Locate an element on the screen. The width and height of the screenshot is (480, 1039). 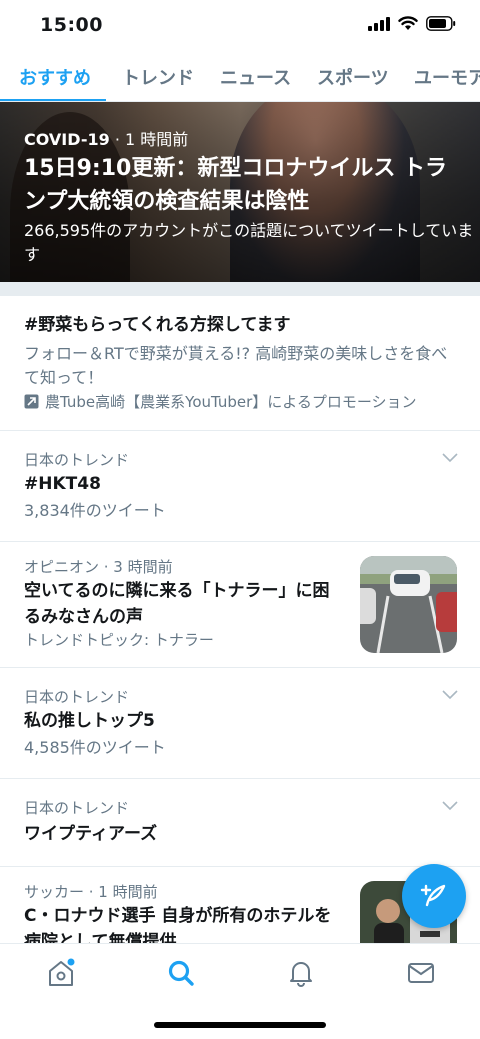
nav-notifications is located at coordinates (301, 973).